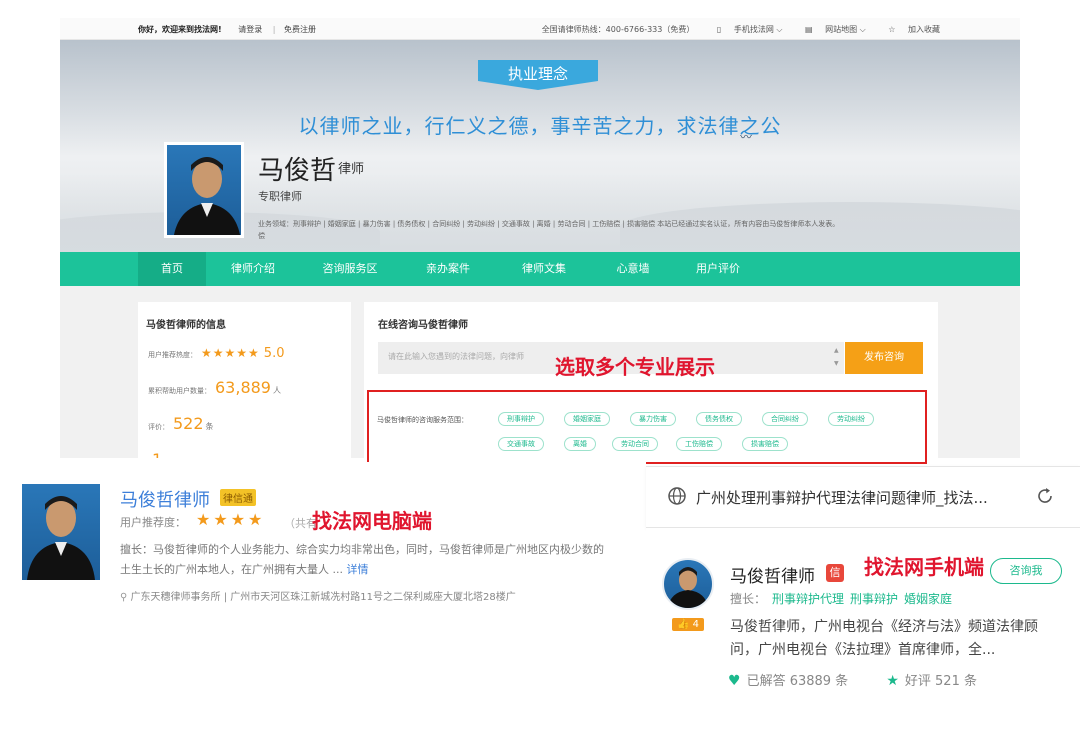 The height and width of the screenshot is (734, 1080). Describe the element at coordinates (836, 357) in the screenshot. I see `input-scroll-arrows: ▲ ▼` at that location.